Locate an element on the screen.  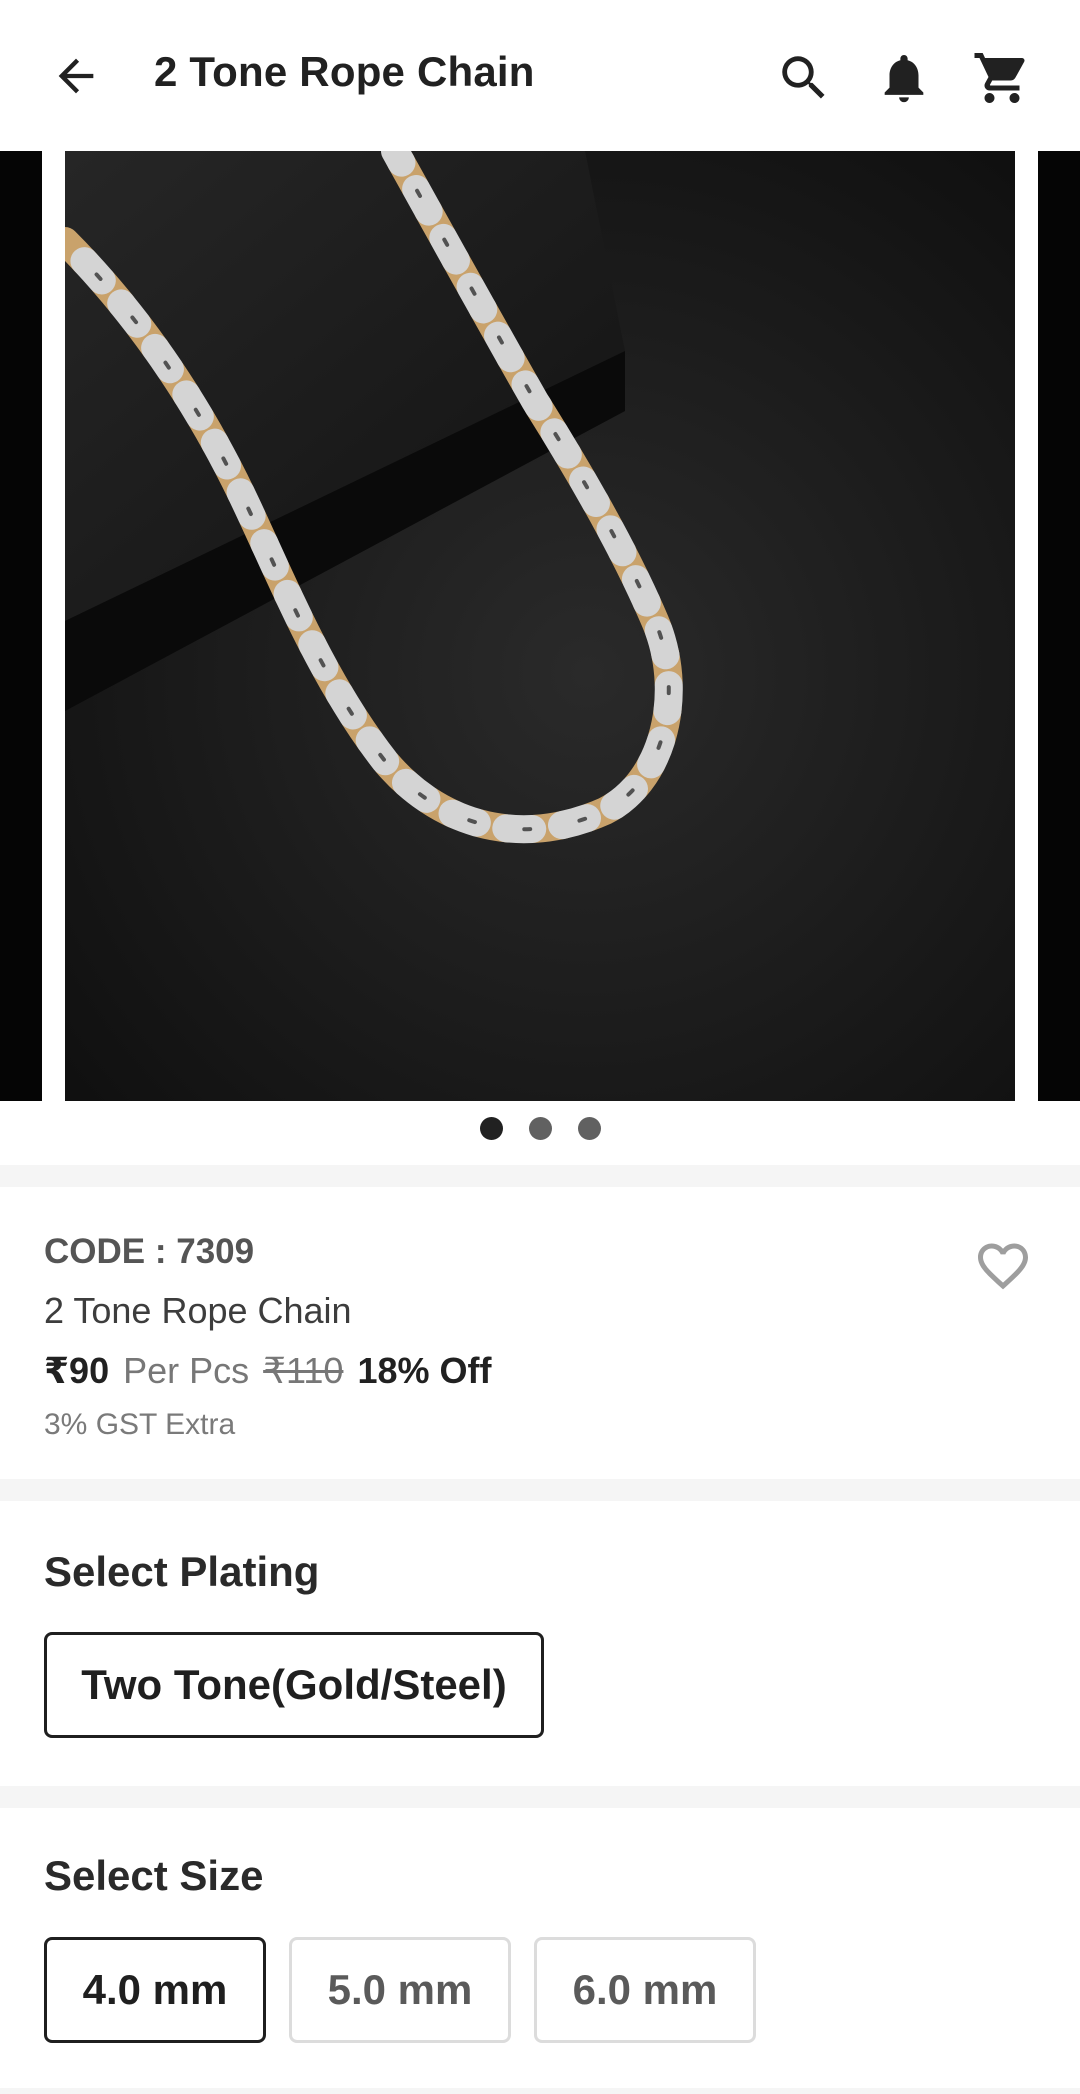
plating-option-label: Two Tone(Gold/Steel) is located at coordinates (294, 1684).